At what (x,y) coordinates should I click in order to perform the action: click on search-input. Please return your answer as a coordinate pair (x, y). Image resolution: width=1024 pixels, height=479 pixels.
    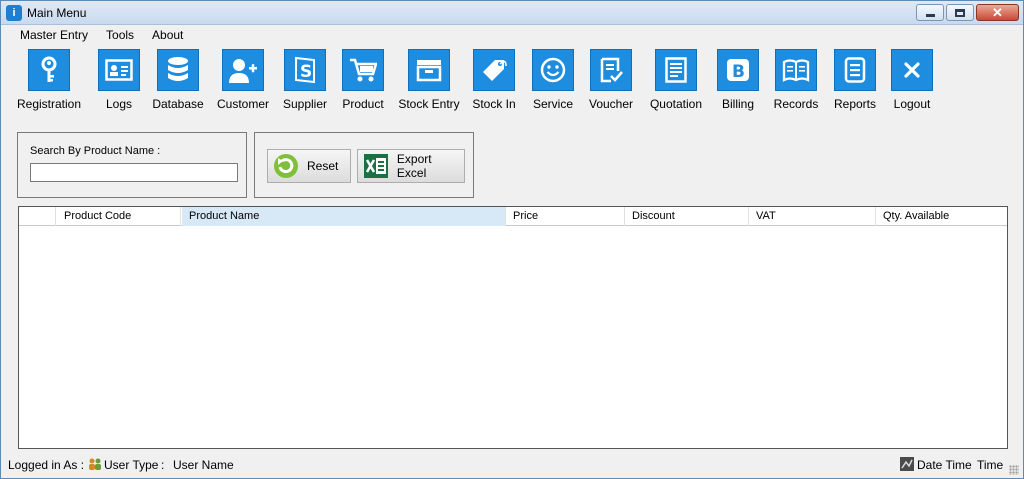
    Looking at the image, I should click on (134, 172).